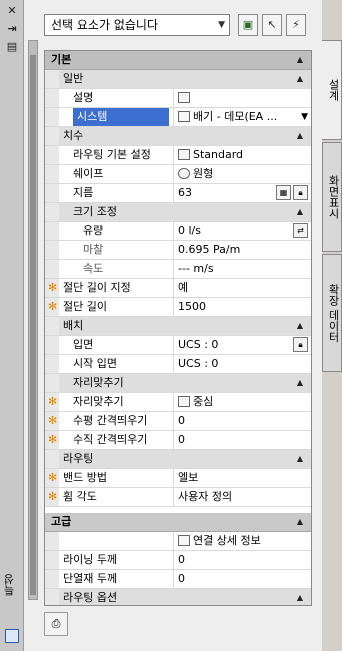 Image resolution: width=342 pixels, height=651 pixels. What do you see at coordinates (98, 401) in the screenshot?
I see `prop-label: 자리맞추기` at bounding box center [98, 401].